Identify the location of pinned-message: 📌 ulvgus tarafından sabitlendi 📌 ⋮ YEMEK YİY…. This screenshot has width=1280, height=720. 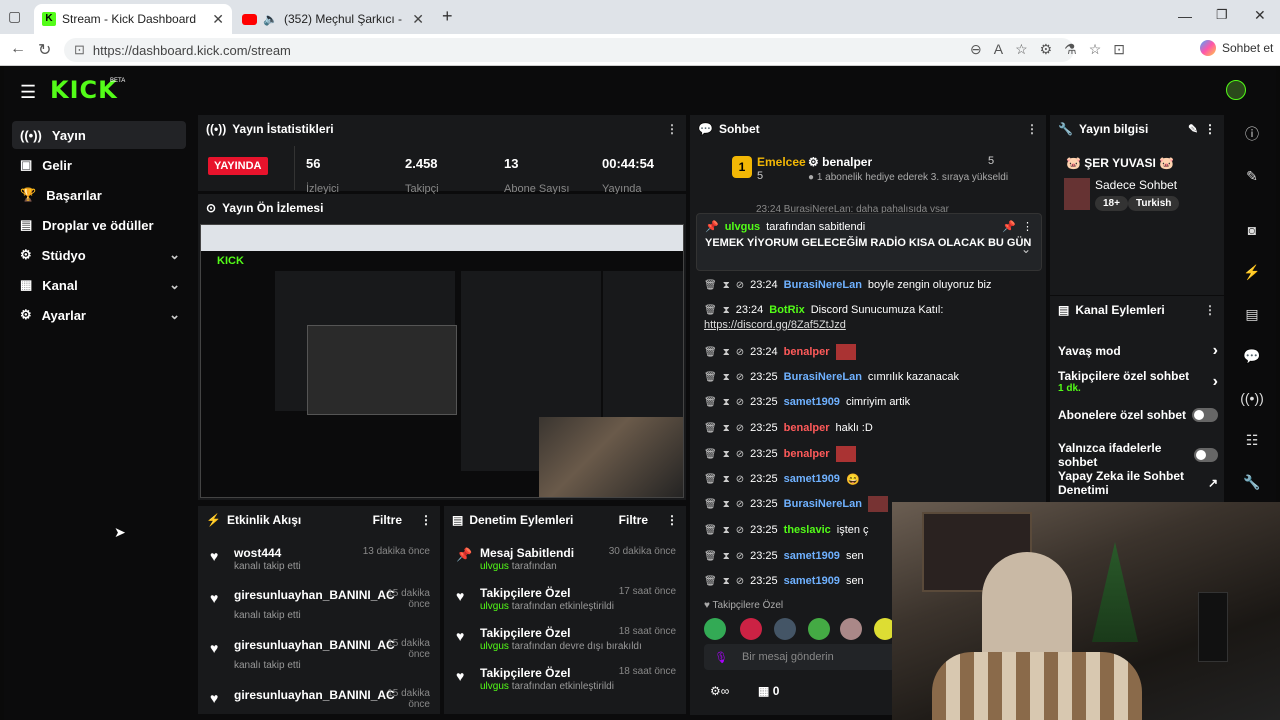
(869, 242).